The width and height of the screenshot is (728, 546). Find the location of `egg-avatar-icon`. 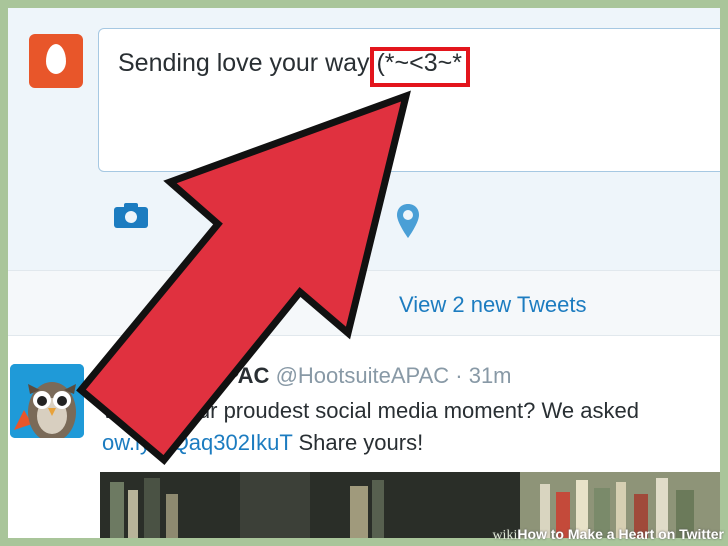

egg-avatar-icon is located at coordinates (56, 59).